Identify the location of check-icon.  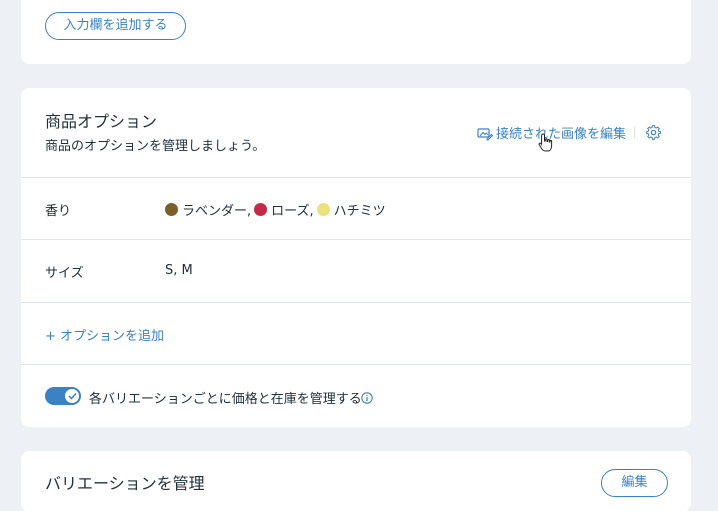
(72, 396).